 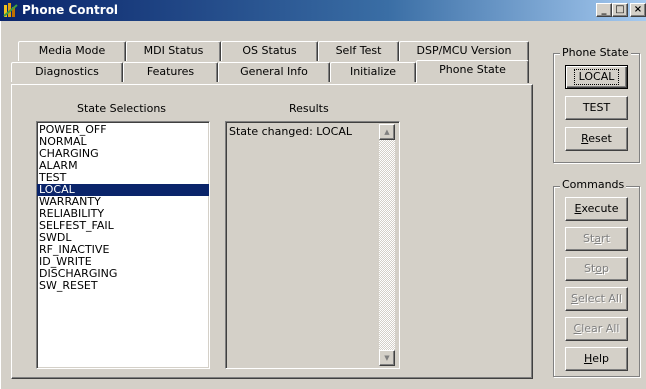 I want to click on results-scrollbar: ▲ ▼, so click(x=387, y=245).